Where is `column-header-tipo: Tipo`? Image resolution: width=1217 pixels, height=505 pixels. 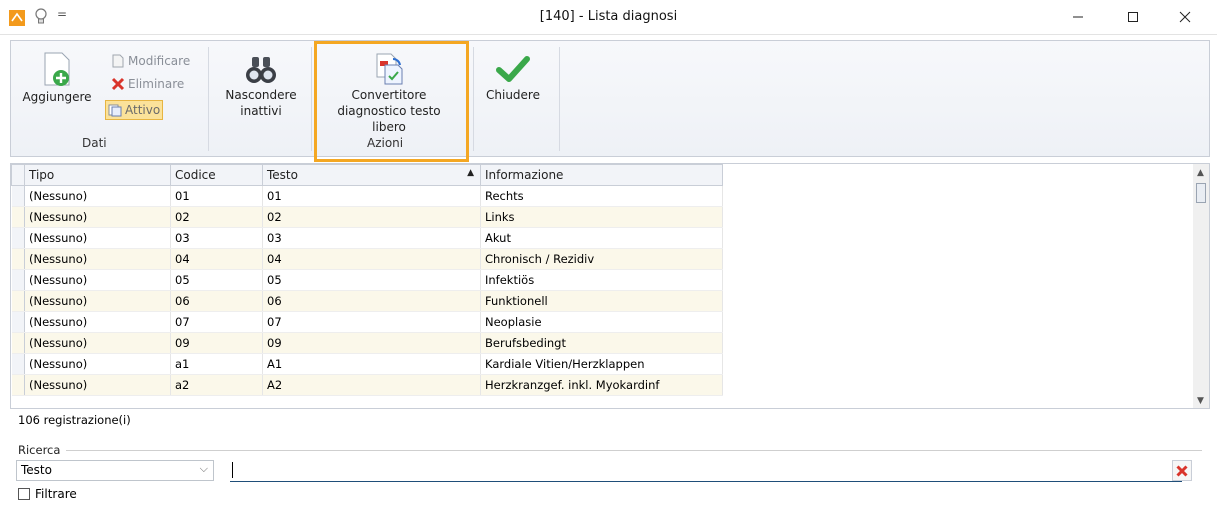
column-header-tipo: Tipo is located at coordinates (97, 175).